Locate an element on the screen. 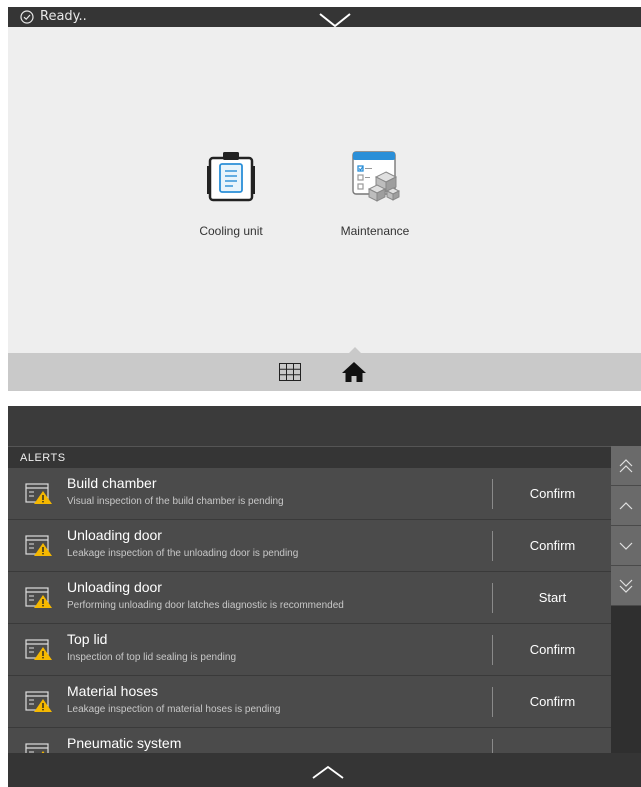 This screenshot has width=641, height=787. scroll-up-button is located at coordinates (626, 506).